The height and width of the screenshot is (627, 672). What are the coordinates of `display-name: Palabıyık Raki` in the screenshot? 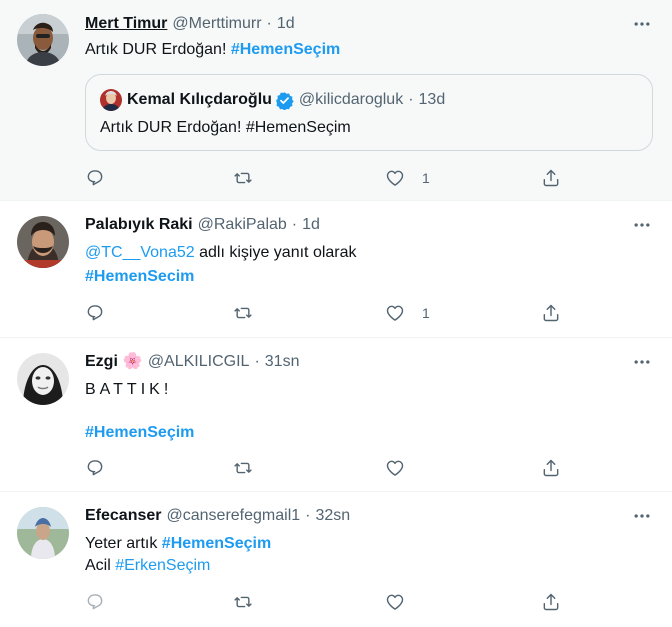 It's located at (139, 225).